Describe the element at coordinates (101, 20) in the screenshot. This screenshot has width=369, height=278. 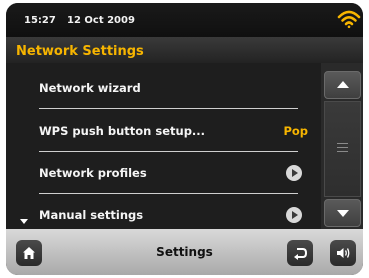
I see `clock-date: 12 Oct 2009` at that location.